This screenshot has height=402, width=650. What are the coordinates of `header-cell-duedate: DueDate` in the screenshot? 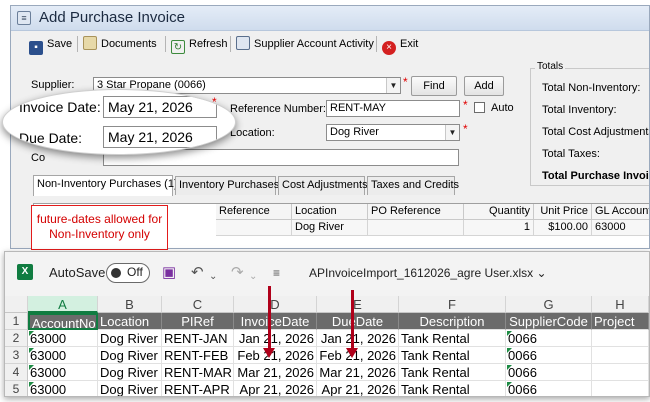 It's located at (358, 321).